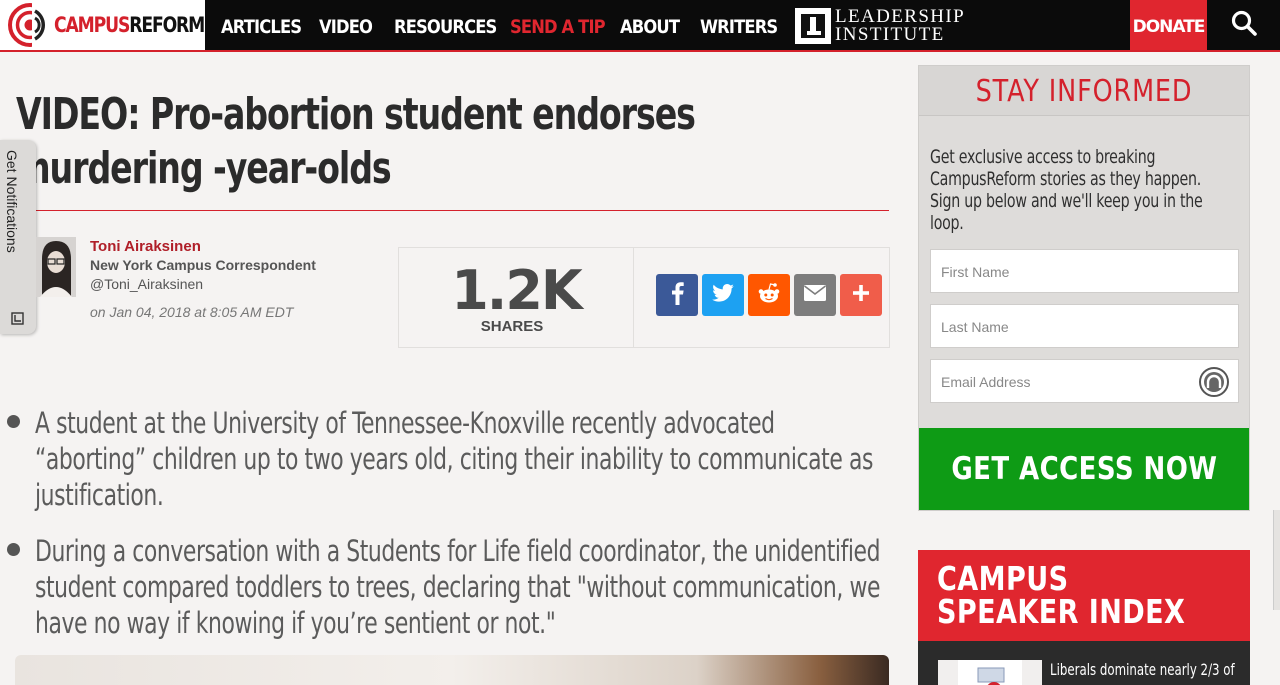 The image size is (1280, 685). Describe the element at coordinates (512, 326) in the screenshot. I see `share-count-label: SHARES` at that location.